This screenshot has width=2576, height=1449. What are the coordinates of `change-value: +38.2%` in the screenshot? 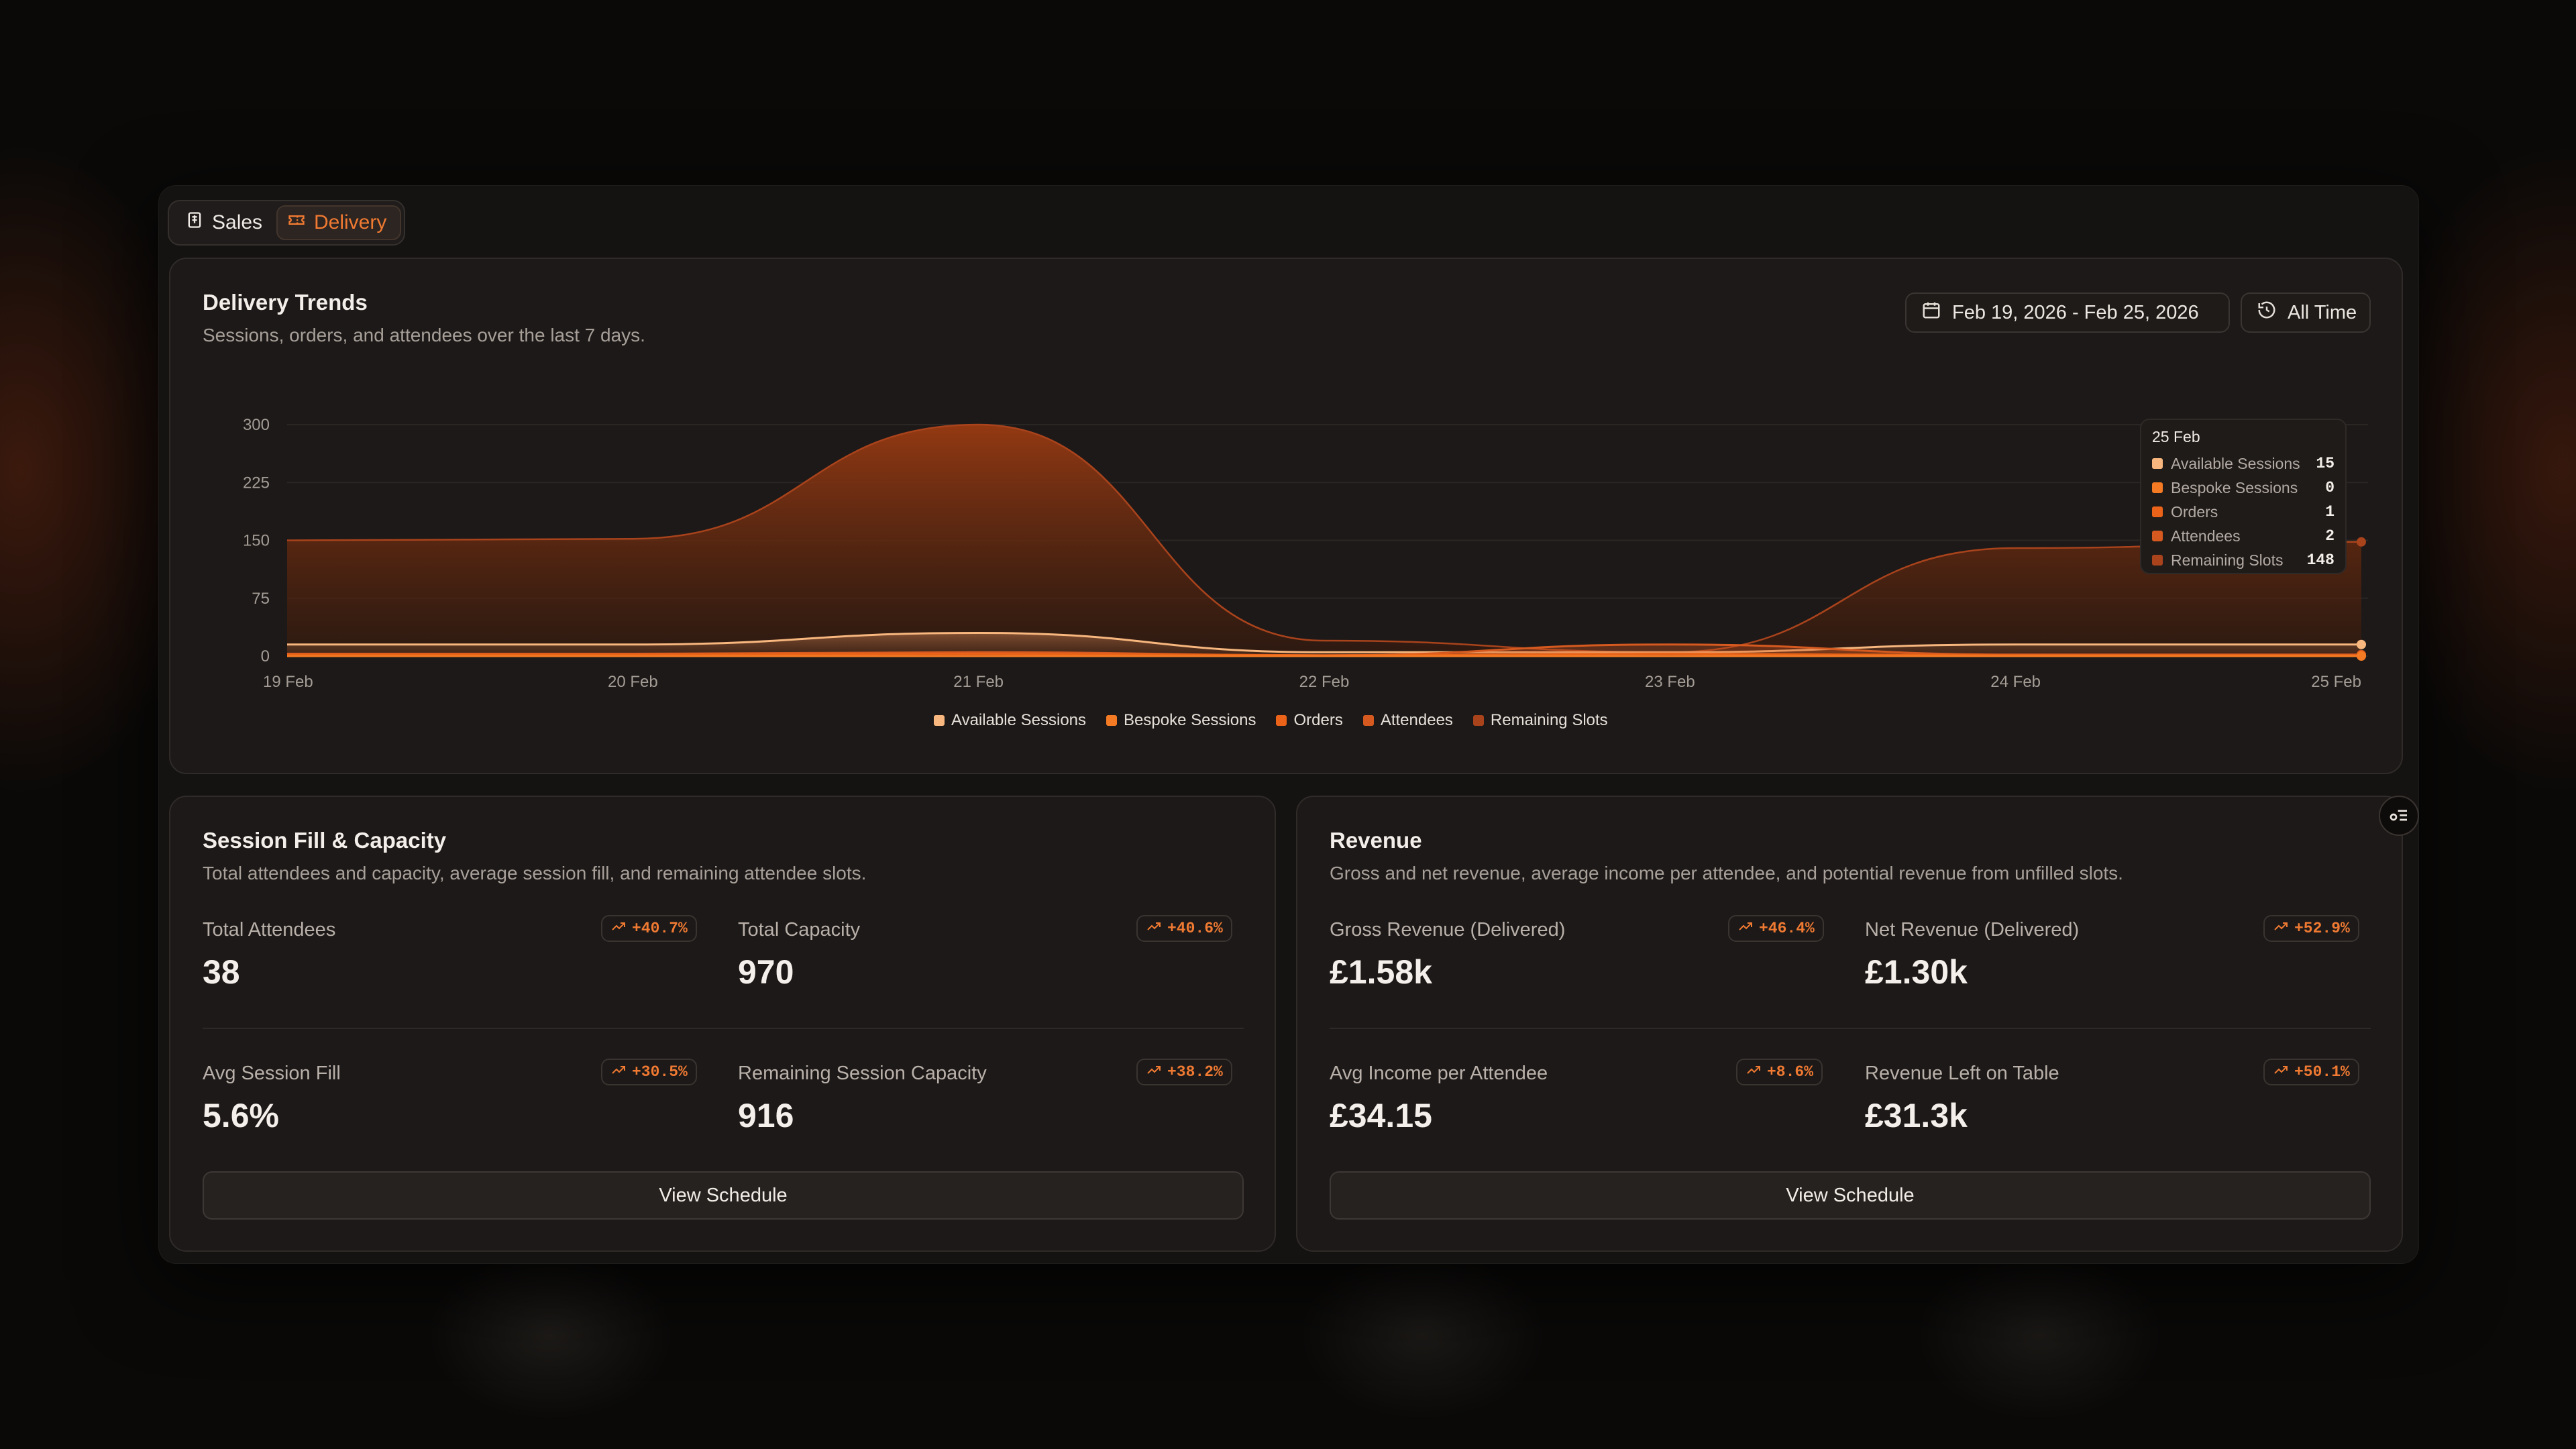 It's located at (1195, 1072).